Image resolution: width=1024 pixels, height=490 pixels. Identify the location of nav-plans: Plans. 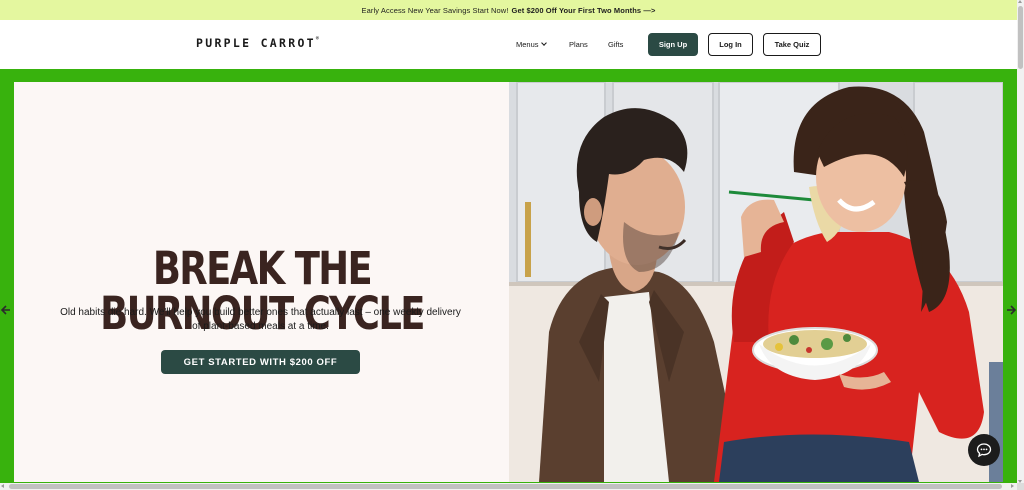
(578, 44).